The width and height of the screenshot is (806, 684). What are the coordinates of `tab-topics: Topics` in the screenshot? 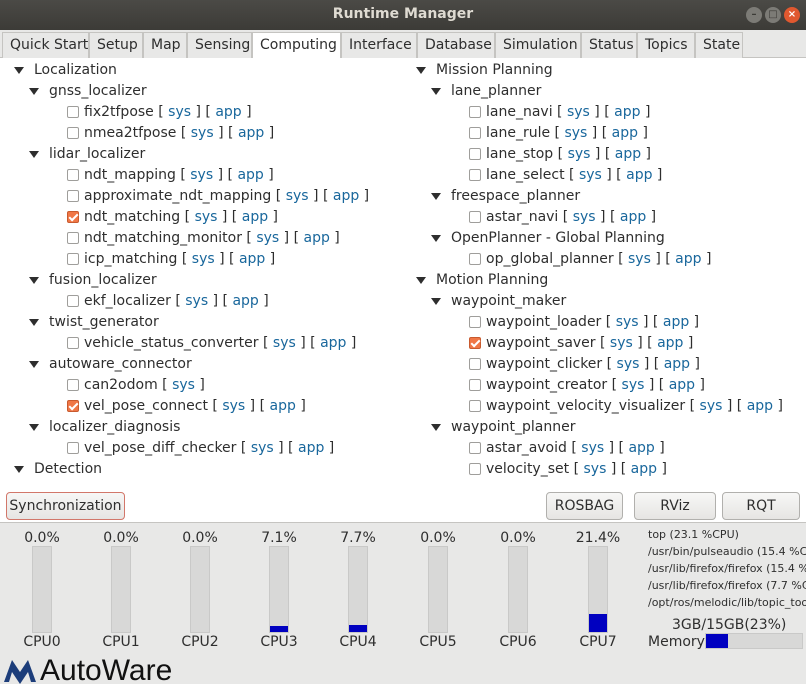 It's located at (666, 45).